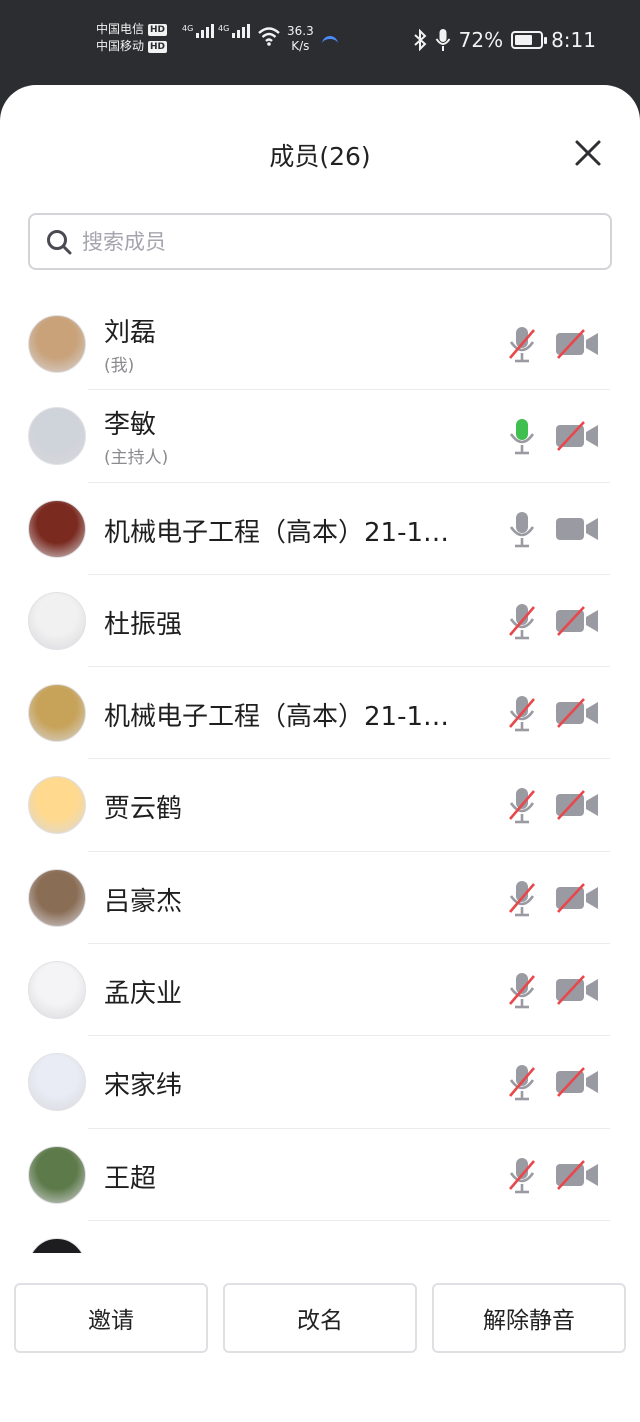 Image resolution: width=640 pixels, height=1422 pixels. What do you see at coordinates (330, 40) in the screenshot?
I see `cloud-sync-icon` at bounding box center [330, 40].